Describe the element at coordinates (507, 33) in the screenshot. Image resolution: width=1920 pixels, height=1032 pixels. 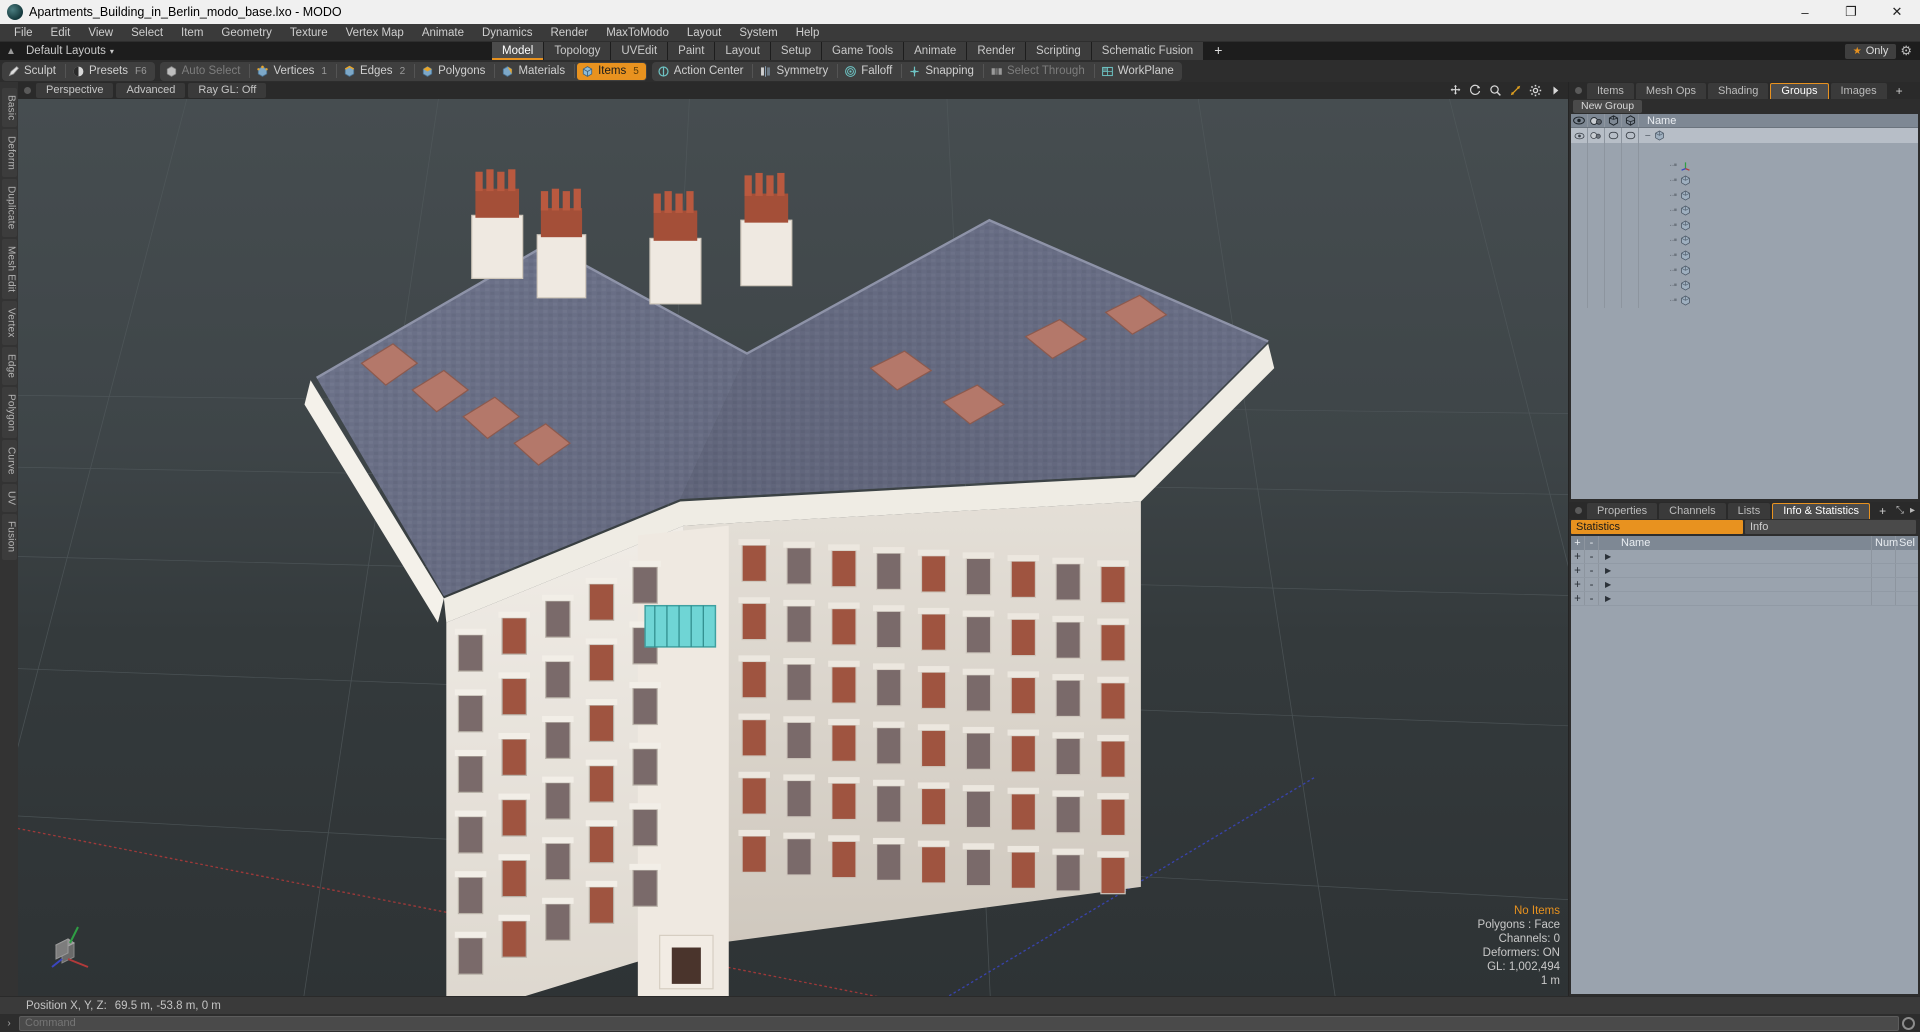
I see `menu-dynamics: Dynamics` at that location.